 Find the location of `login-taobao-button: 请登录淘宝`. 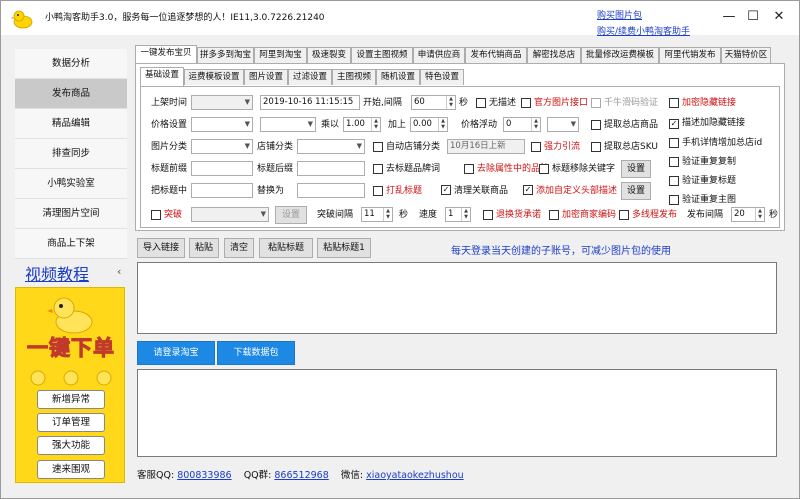

login-taobao-button: 请登录淘宝 is located at coordinates (176, 353).